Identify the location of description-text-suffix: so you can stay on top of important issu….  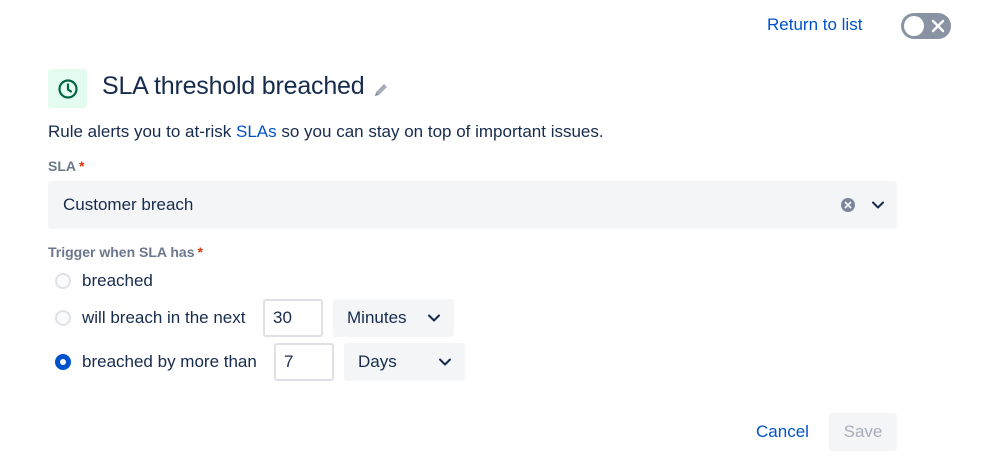
(440, 131).